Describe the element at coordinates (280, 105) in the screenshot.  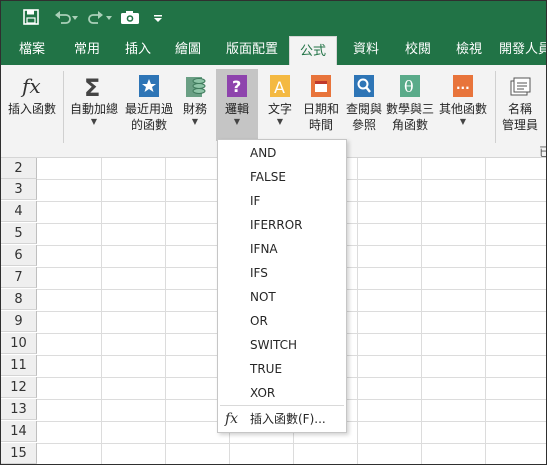
I see `text-functions-button: A 文字 ▼` at that location.